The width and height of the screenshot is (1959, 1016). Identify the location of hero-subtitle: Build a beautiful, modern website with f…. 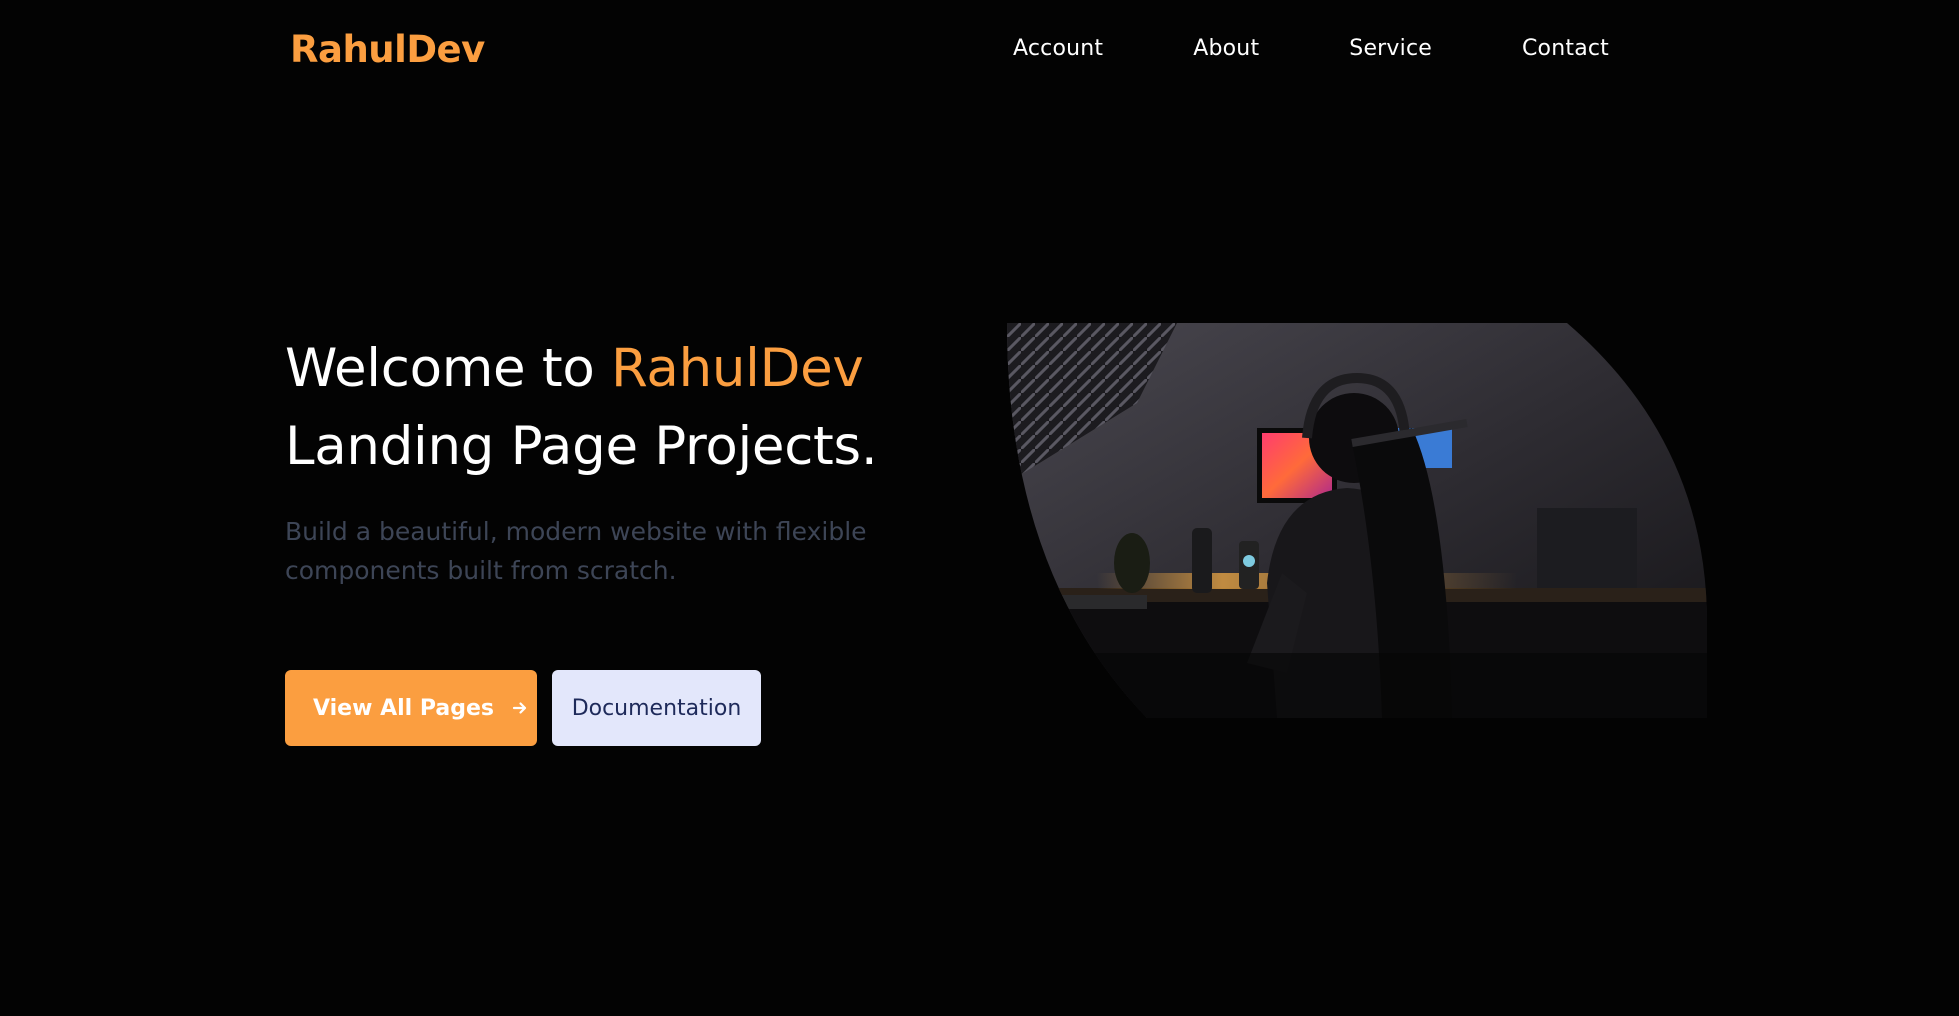
(576, 551).